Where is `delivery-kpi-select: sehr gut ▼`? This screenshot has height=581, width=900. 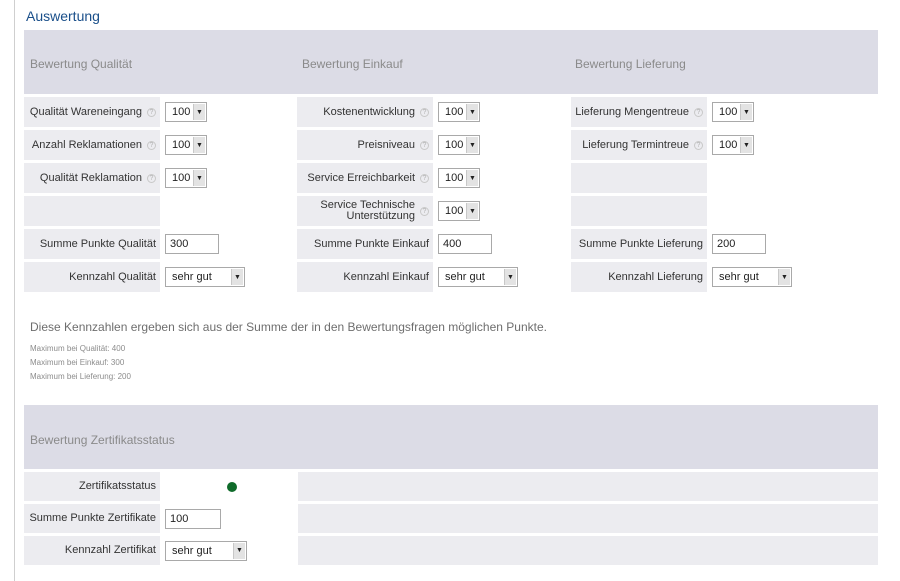
delivery-kpi-select: sehr gut ▼ is located at coordinates (752, 277).